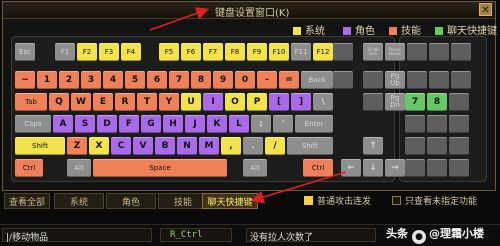 The width and height of the screenshot is (500, 246). What do you see at coordinates (187, 146) in the screenshot?
I see `key-n: N` at bounding box center [187, 146].